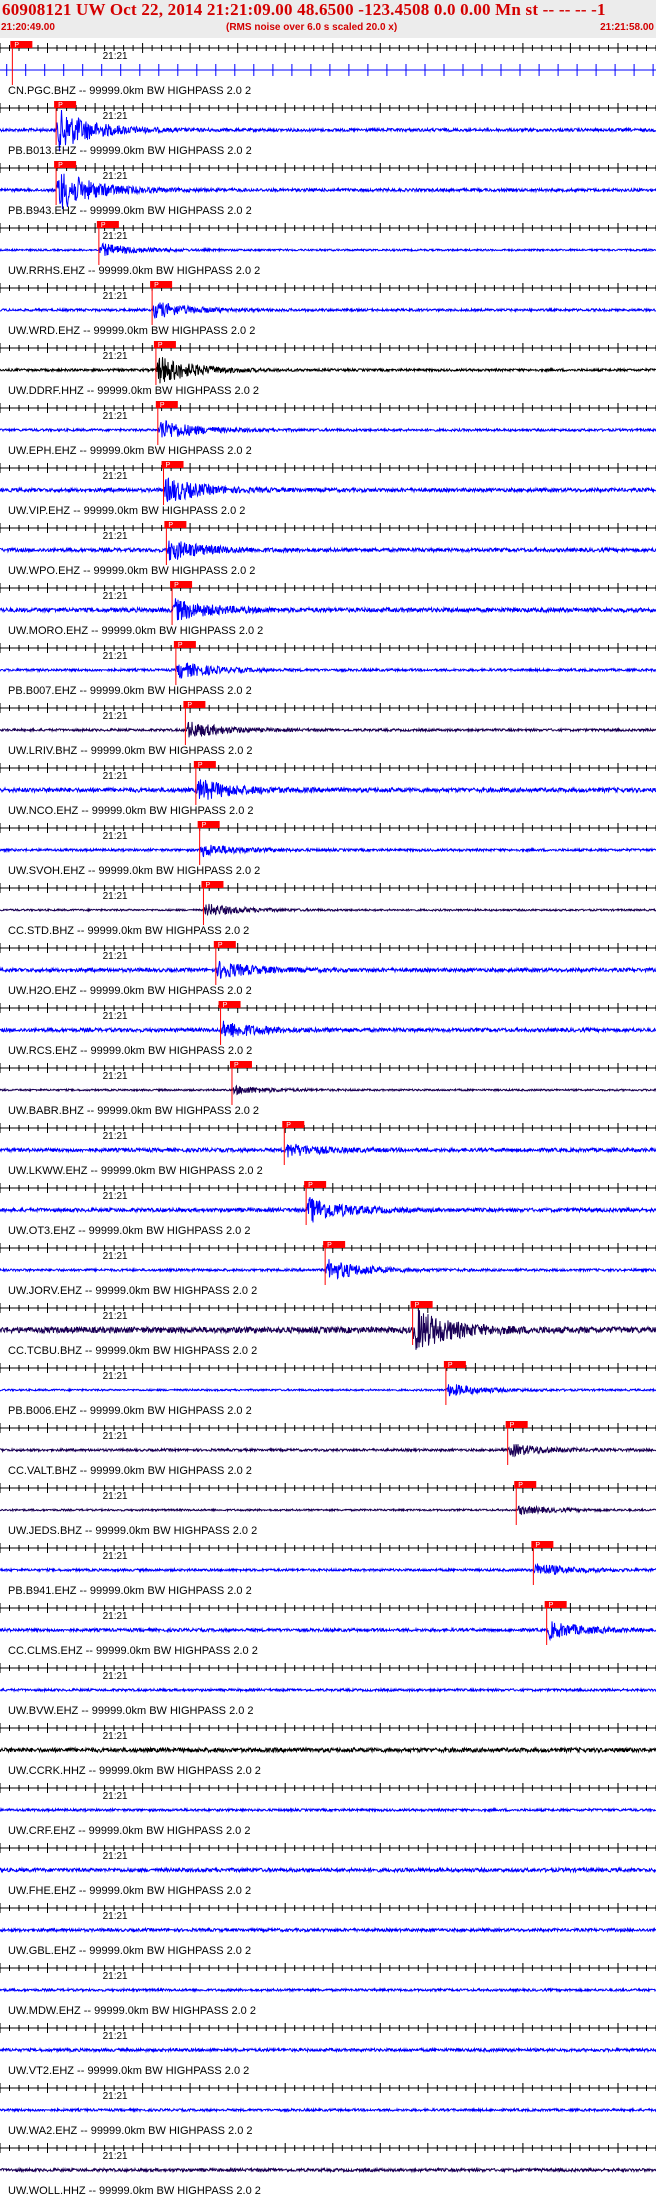 This screenshot has height=2198, width=656. I want to click on end-time: 21:21:58.00, so click(627, 27).